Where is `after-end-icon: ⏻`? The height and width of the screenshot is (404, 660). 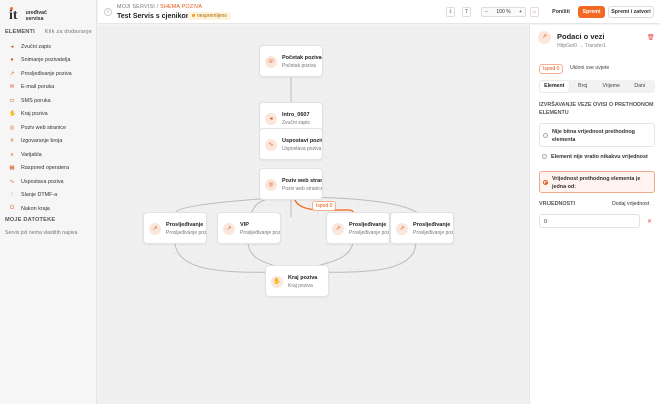 after-end-icon: ⏻ is located at coordinates (12, 208).